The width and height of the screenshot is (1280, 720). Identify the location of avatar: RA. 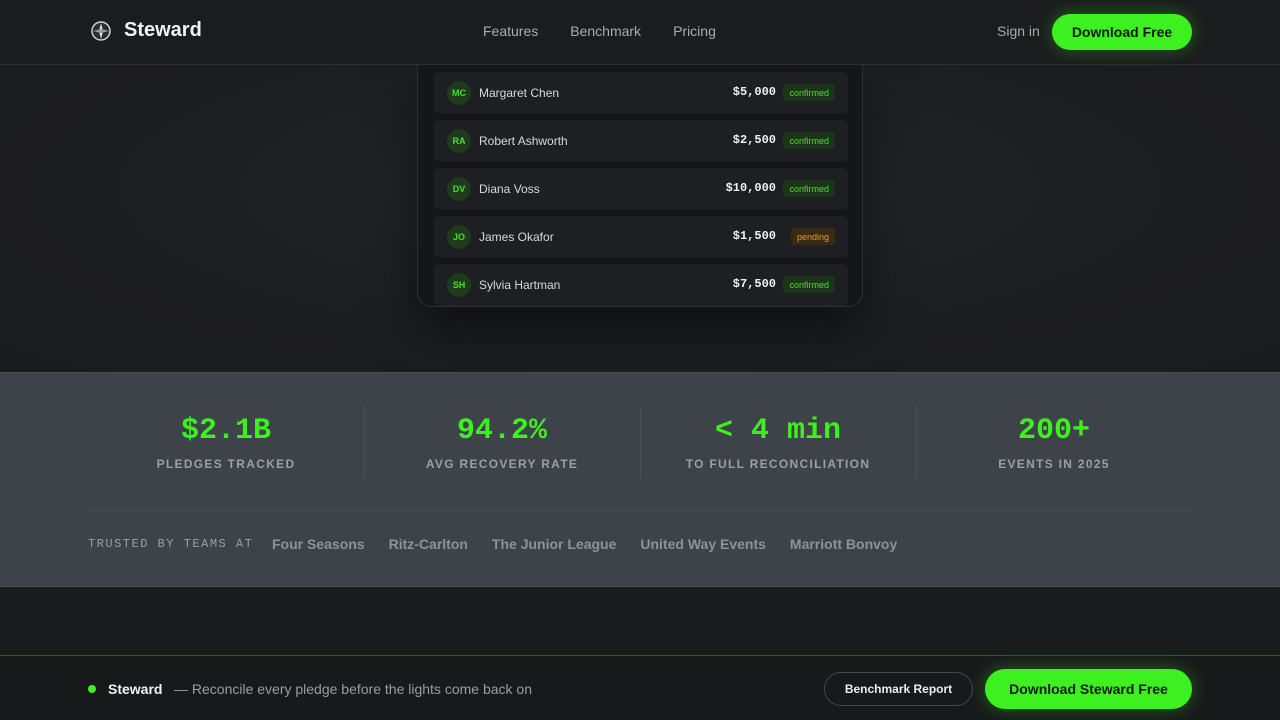
(459, 141).